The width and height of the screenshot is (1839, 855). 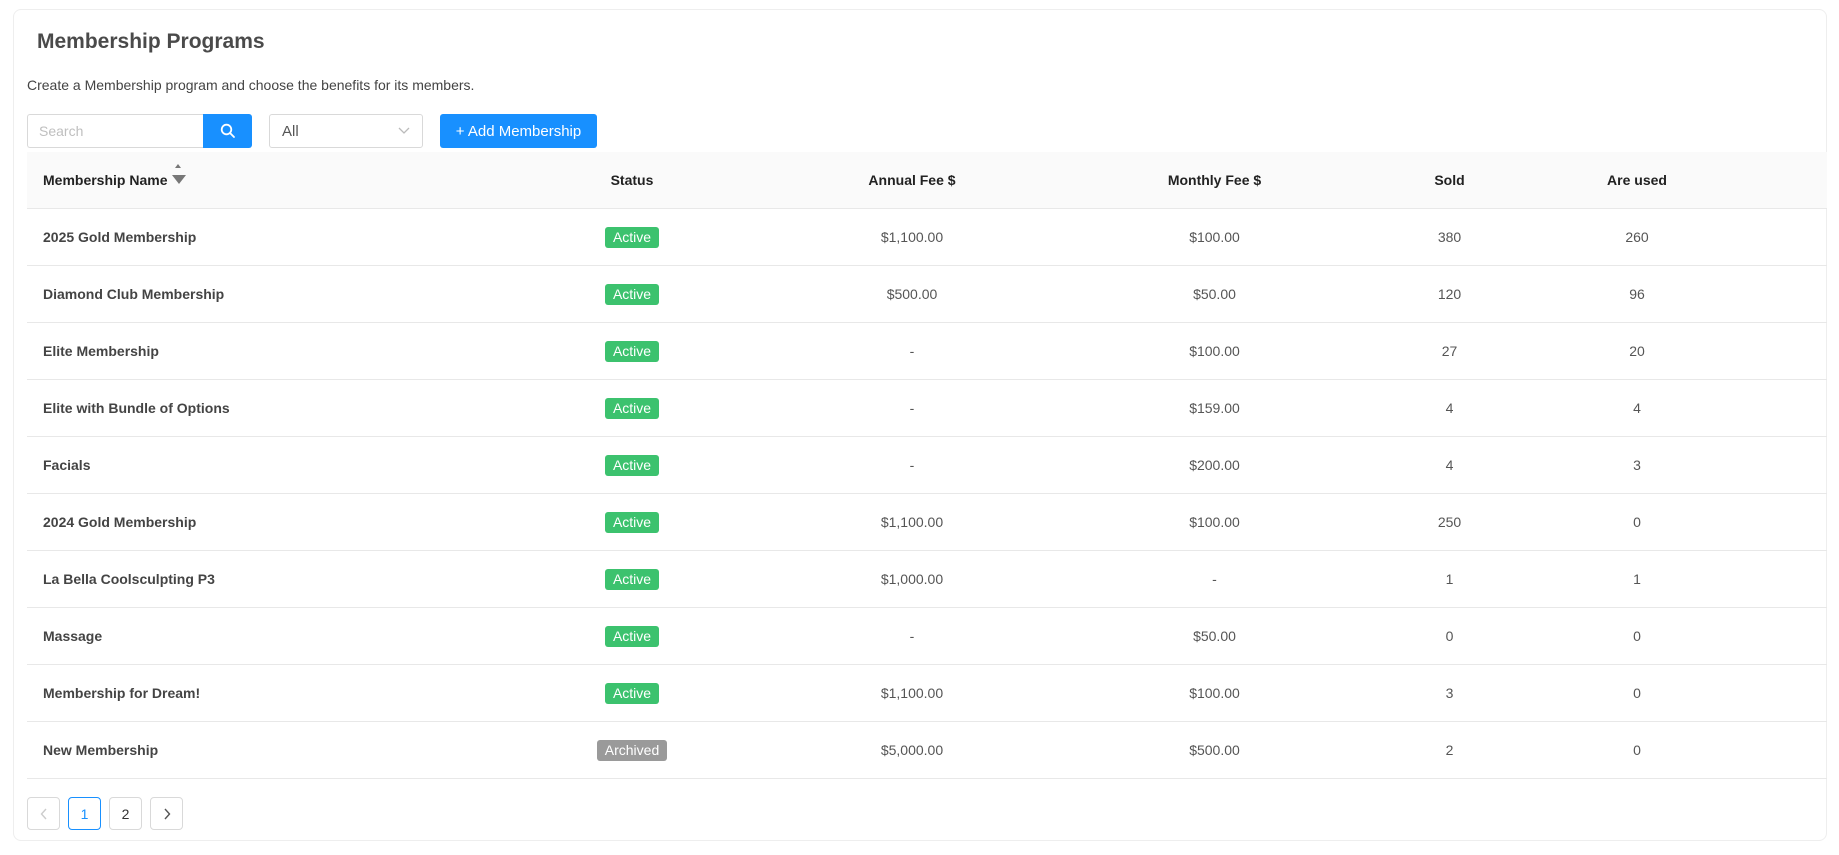 What do you see at coordinates (1214, 750) in the screenshot?
I see `monthly-fee-cell: $500.00` at bounding box center [1214, 750].